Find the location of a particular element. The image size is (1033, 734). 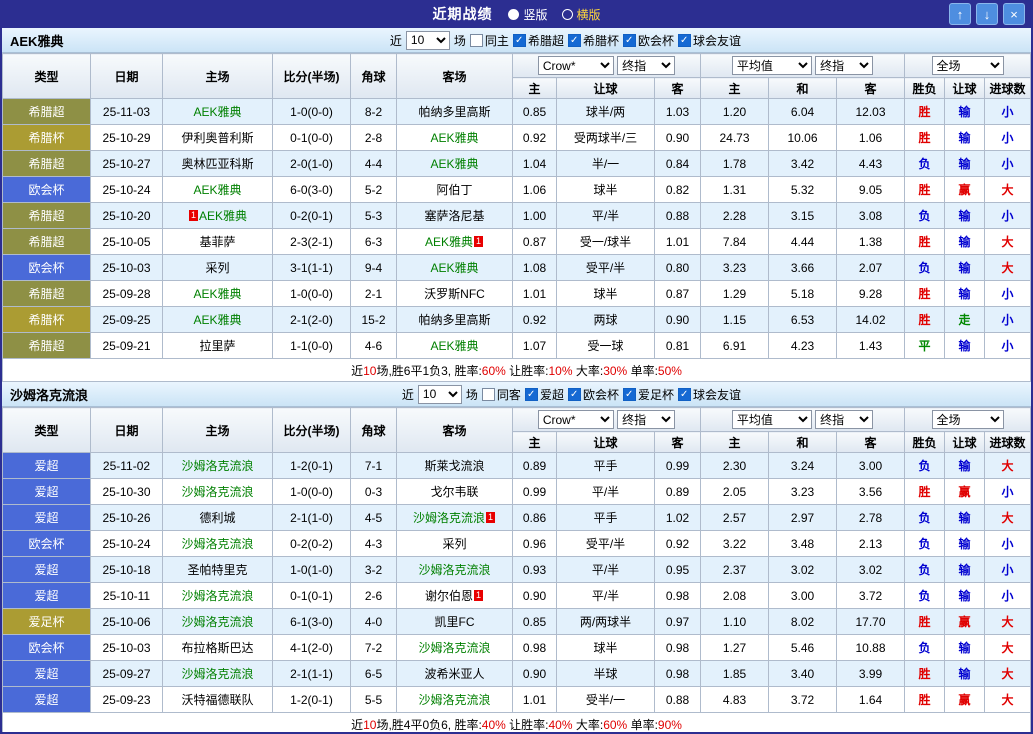

avg-away-cell: 3.99 is located at coordinates (870, 673).